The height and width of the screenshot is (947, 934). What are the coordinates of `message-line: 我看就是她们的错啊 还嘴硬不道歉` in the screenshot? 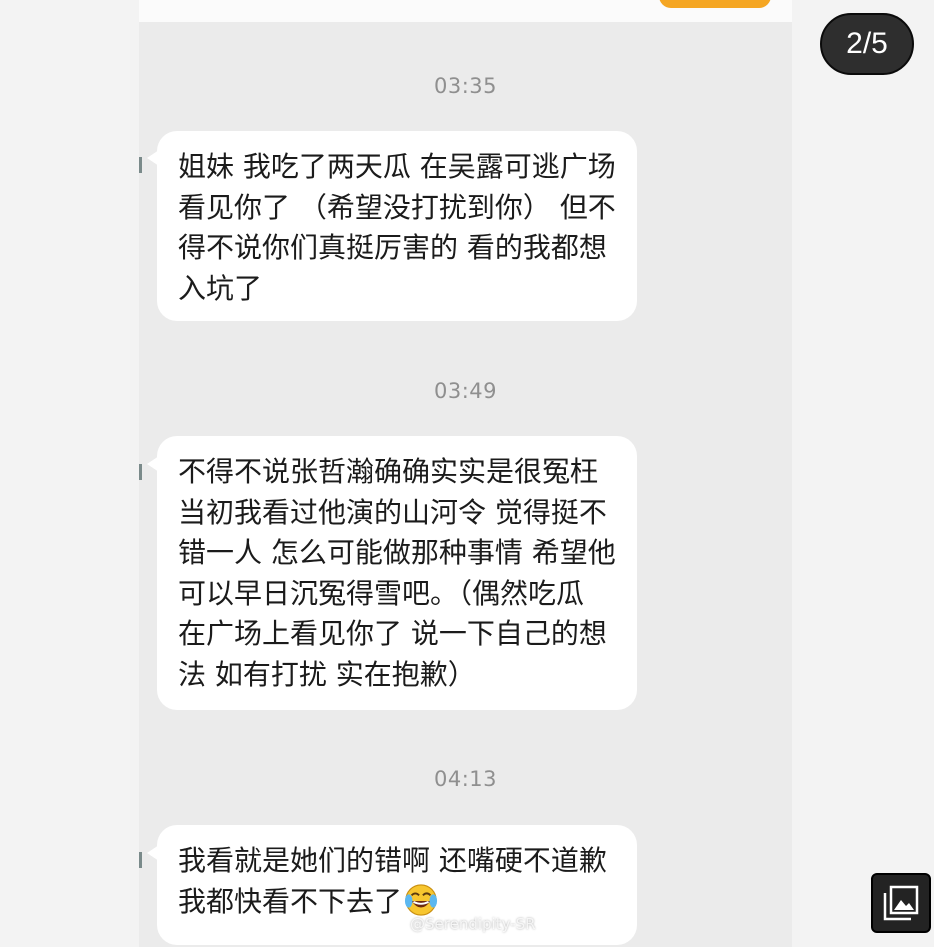 It's located at (392, 860).